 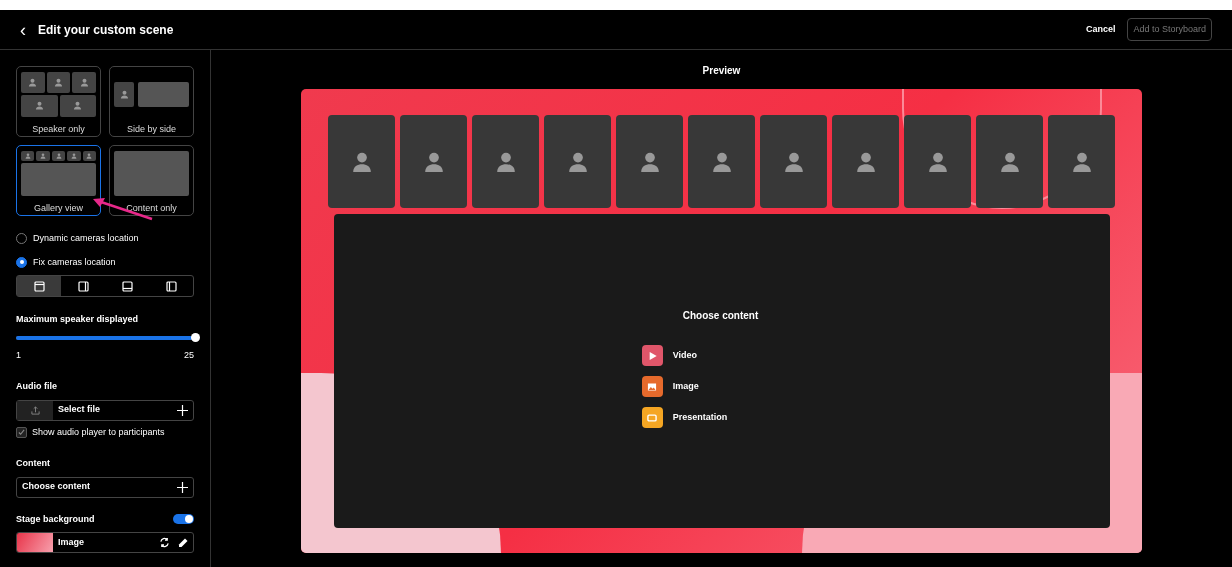 I want to click on page-title: Edit your custom scene, so click(x=106, y=30).